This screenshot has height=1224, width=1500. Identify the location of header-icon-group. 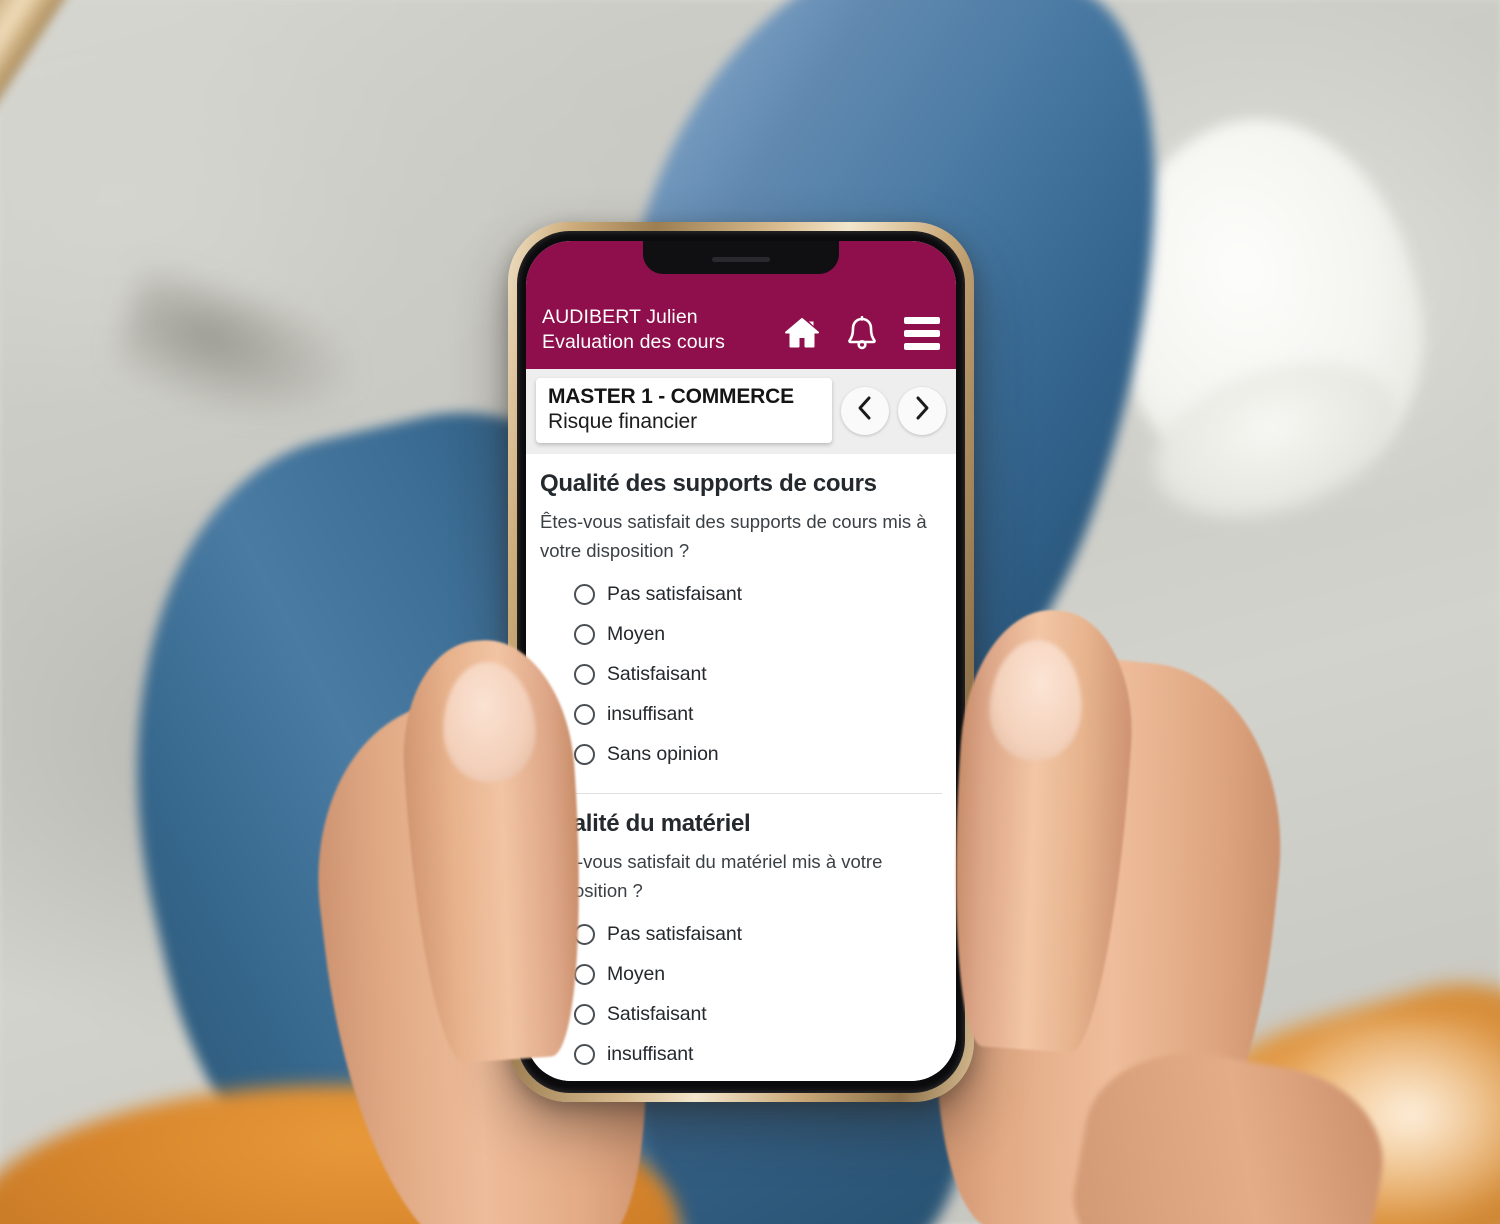
(862, 335).